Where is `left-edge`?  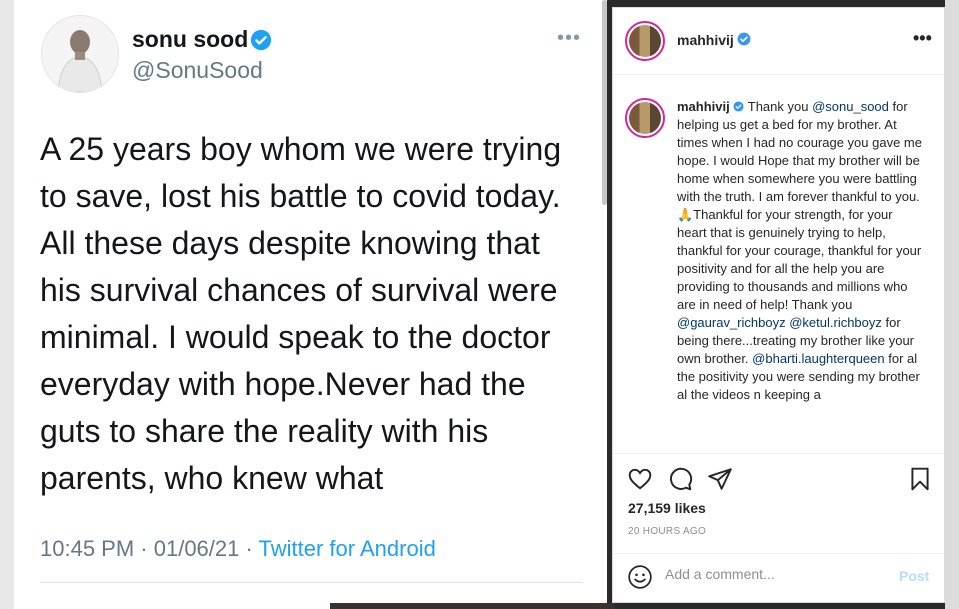 left-edge is located at coordinates (7, 304).